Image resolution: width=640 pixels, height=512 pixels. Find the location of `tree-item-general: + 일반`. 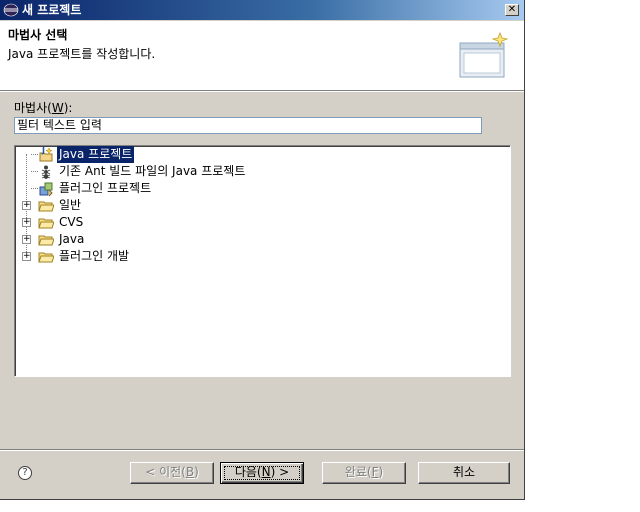

tree-item-general: + 일반 is located at coordinates (255, 205).